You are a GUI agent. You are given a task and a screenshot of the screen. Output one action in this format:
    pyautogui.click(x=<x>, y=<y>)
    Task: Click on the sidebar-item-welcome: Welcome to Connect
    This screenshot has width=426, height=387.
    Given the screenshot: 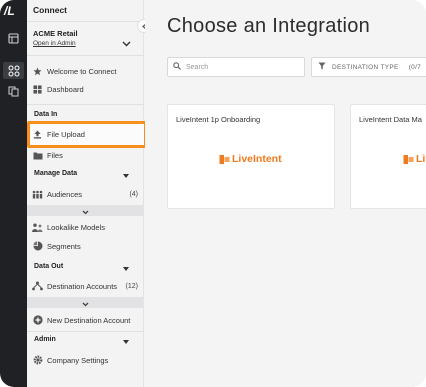 What is the action you would take?
    pyautogui.click(x=85, y=71)
    